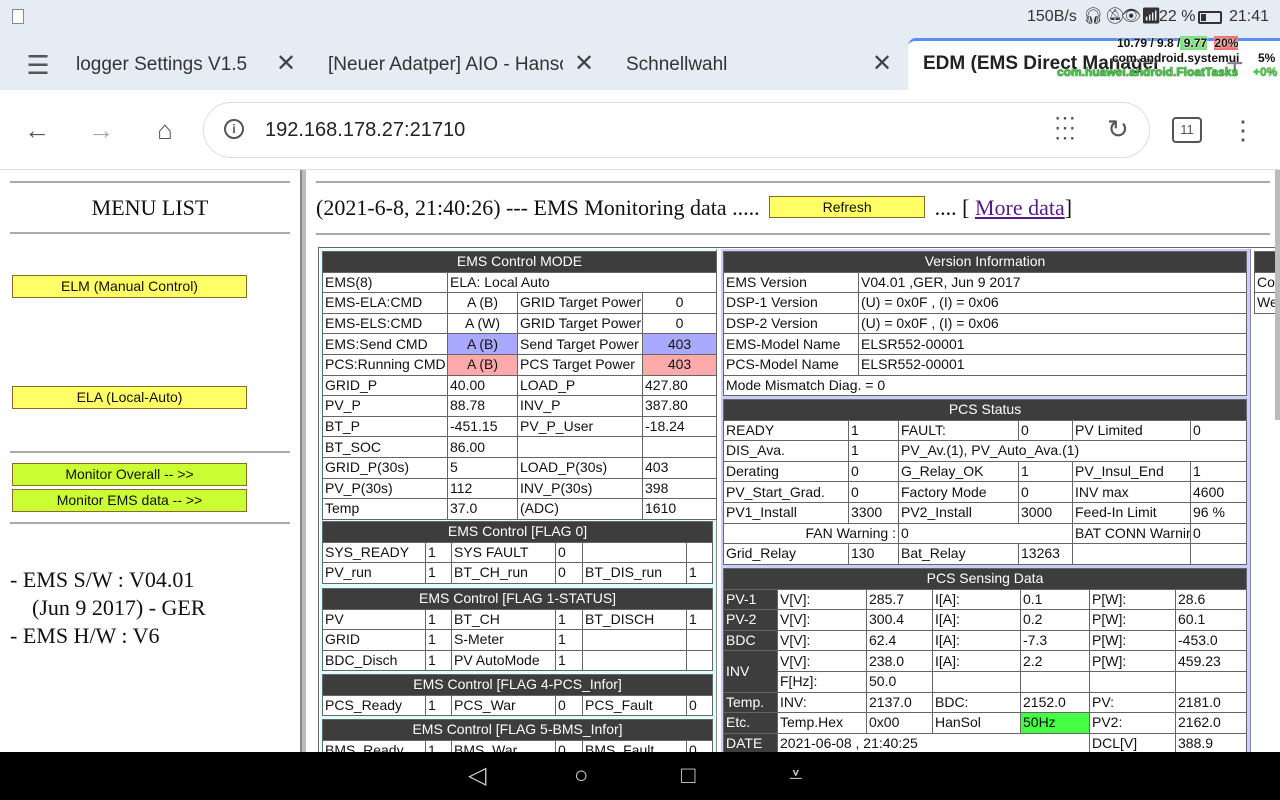 This screenshot has height=800, width=1280. What do you see at coordinates (37, 130) in the screenshot?
I see `back-icon: ←` at bounding box center [37, 130].